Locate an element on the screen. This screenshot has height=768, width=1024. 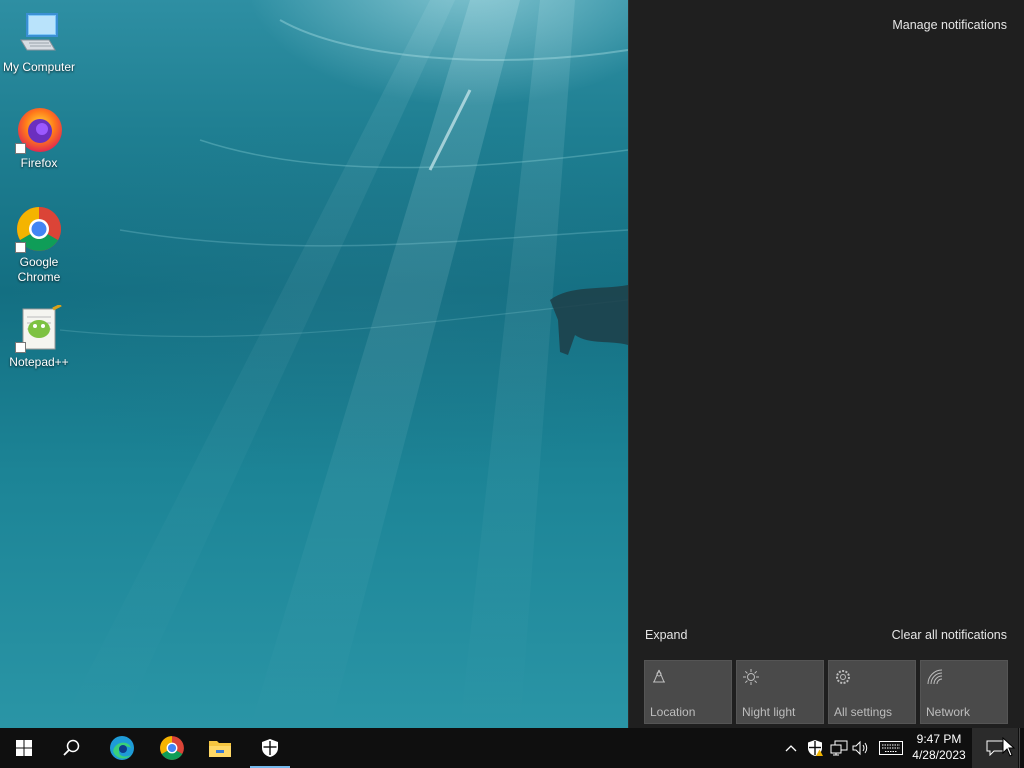
desktop-icon-label: Google Chrome is located at coordinates (39, 269).